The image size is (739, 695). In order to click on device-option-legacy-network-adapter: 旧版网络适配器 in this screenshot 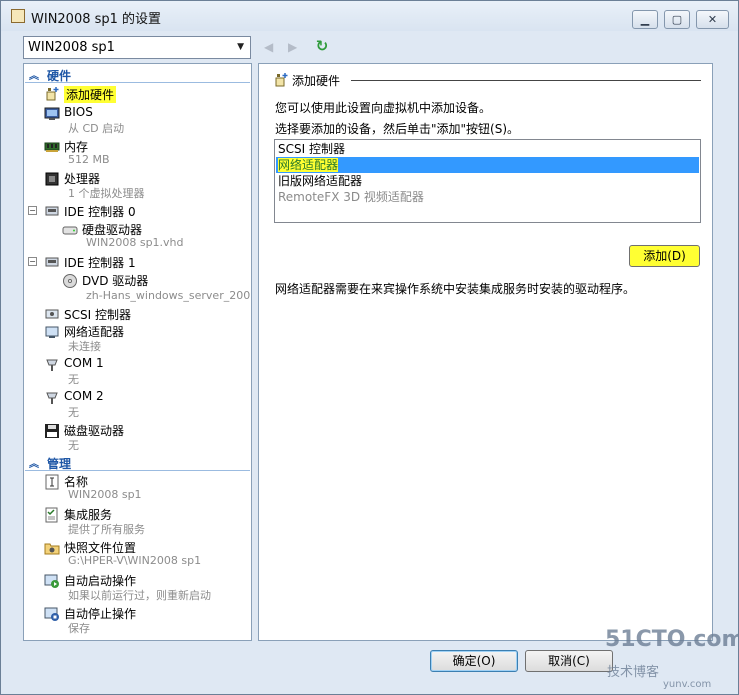, I will do `click(487, 181)`.